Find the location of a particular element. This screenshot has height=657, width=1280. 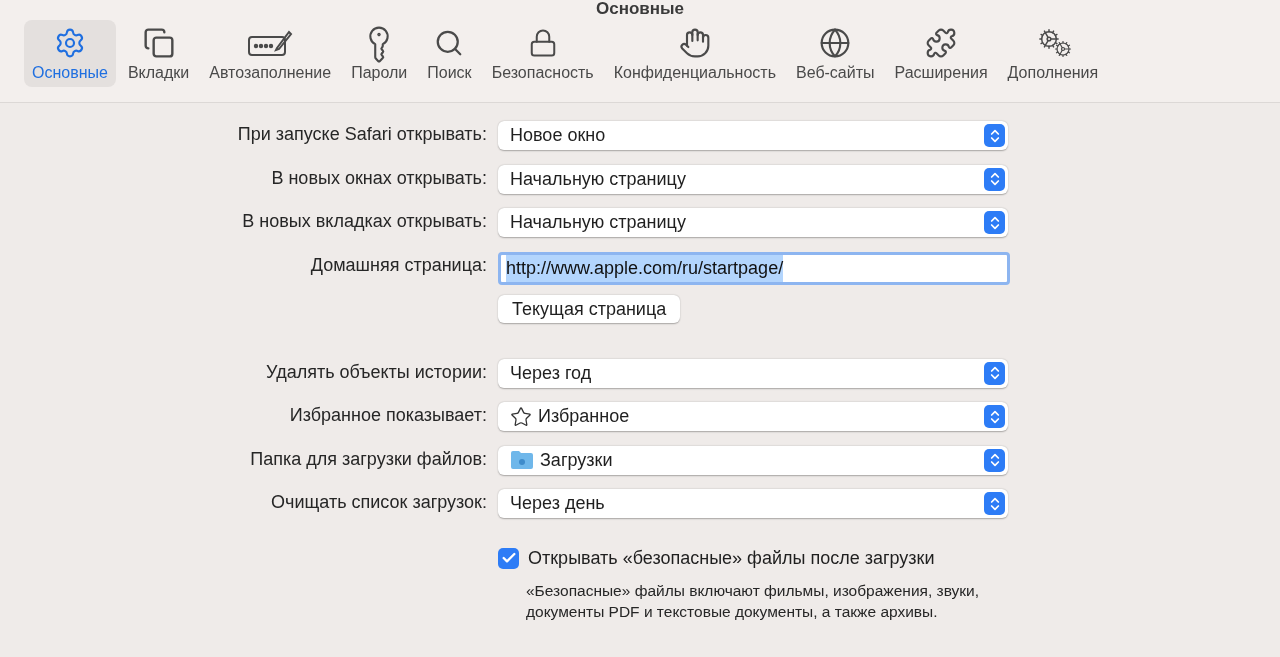

window-title: Основные is located at coordinates (640, 9).